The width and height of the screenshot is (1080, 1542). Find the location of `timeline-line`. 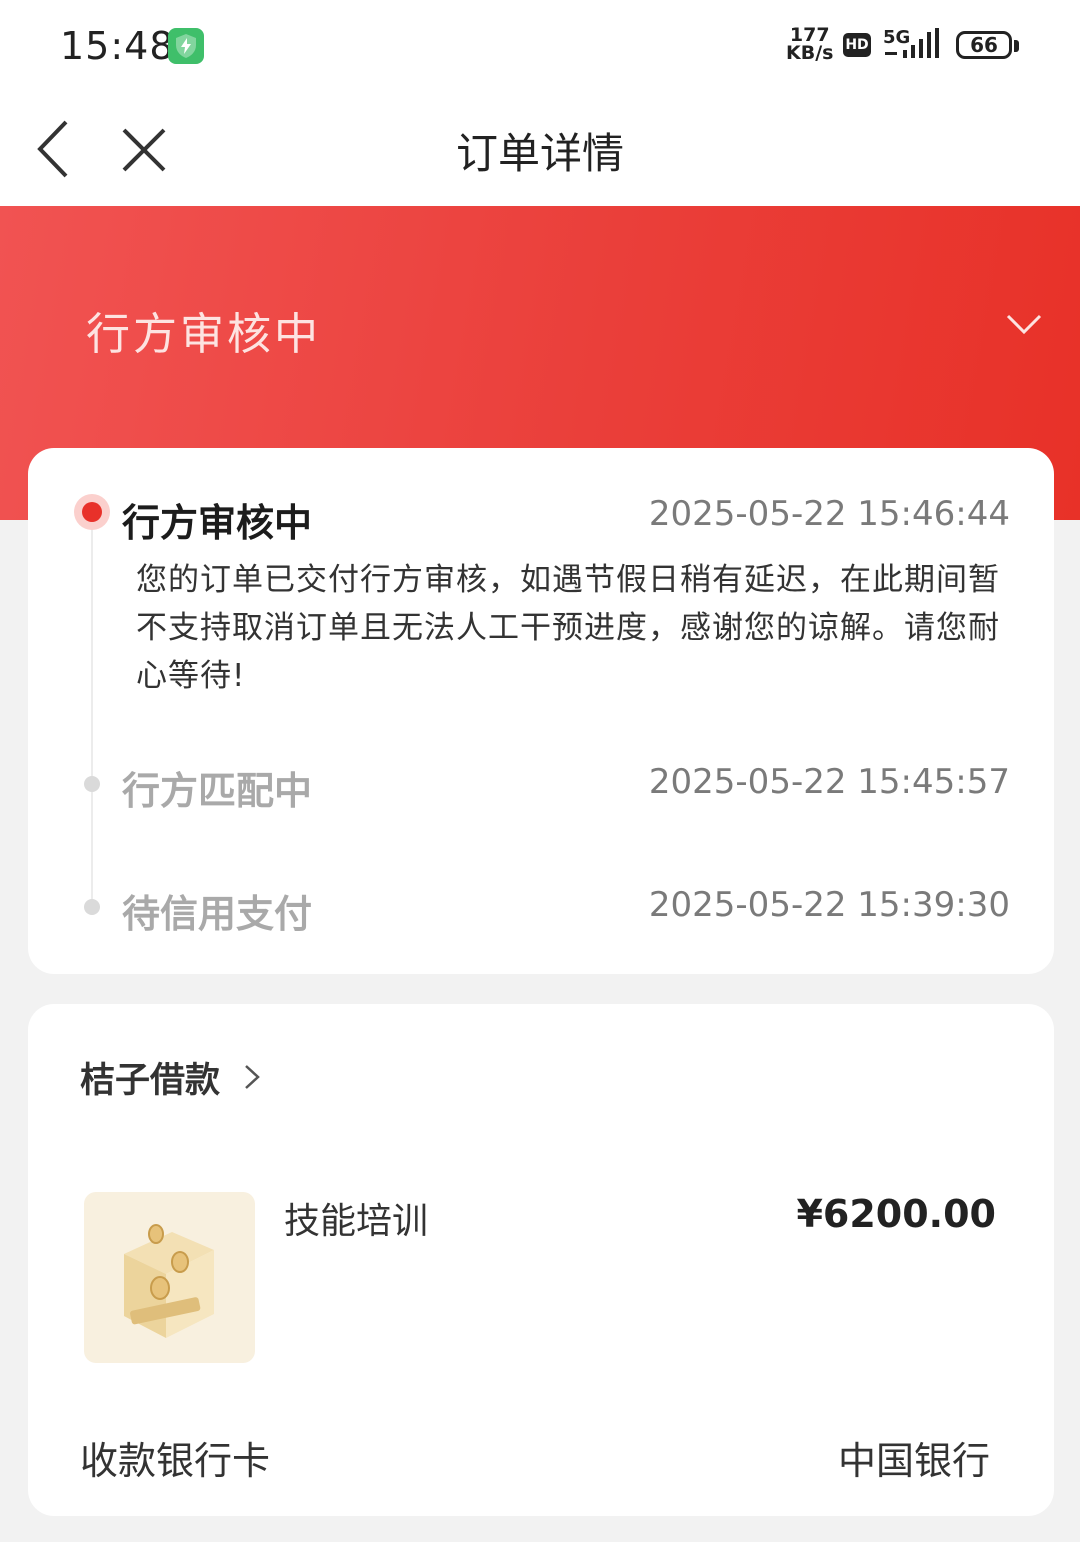

timeline-line is located at coordinates (92, 713).